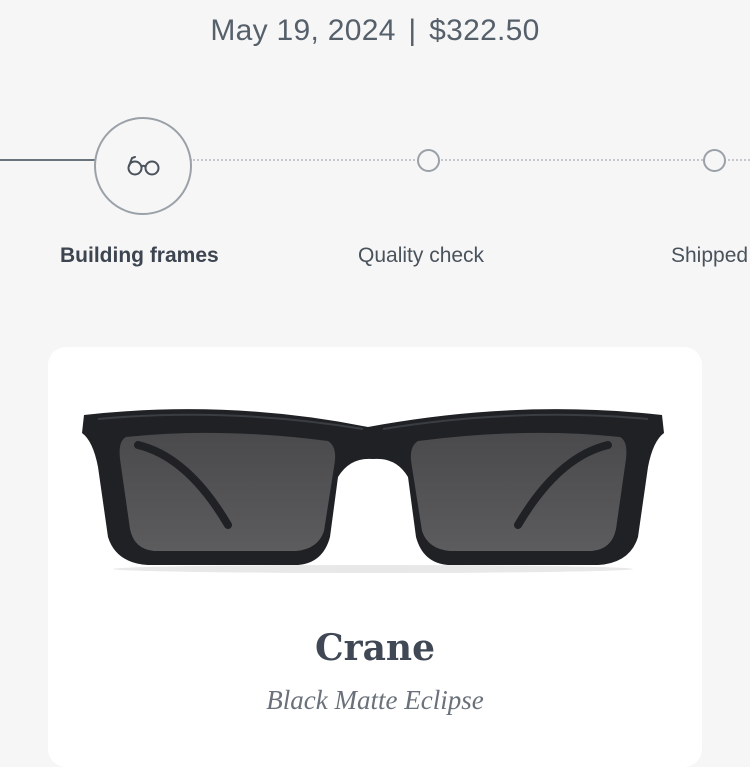  I want to click on product-variant: Black Matte Eclipse, so click(375, 700).